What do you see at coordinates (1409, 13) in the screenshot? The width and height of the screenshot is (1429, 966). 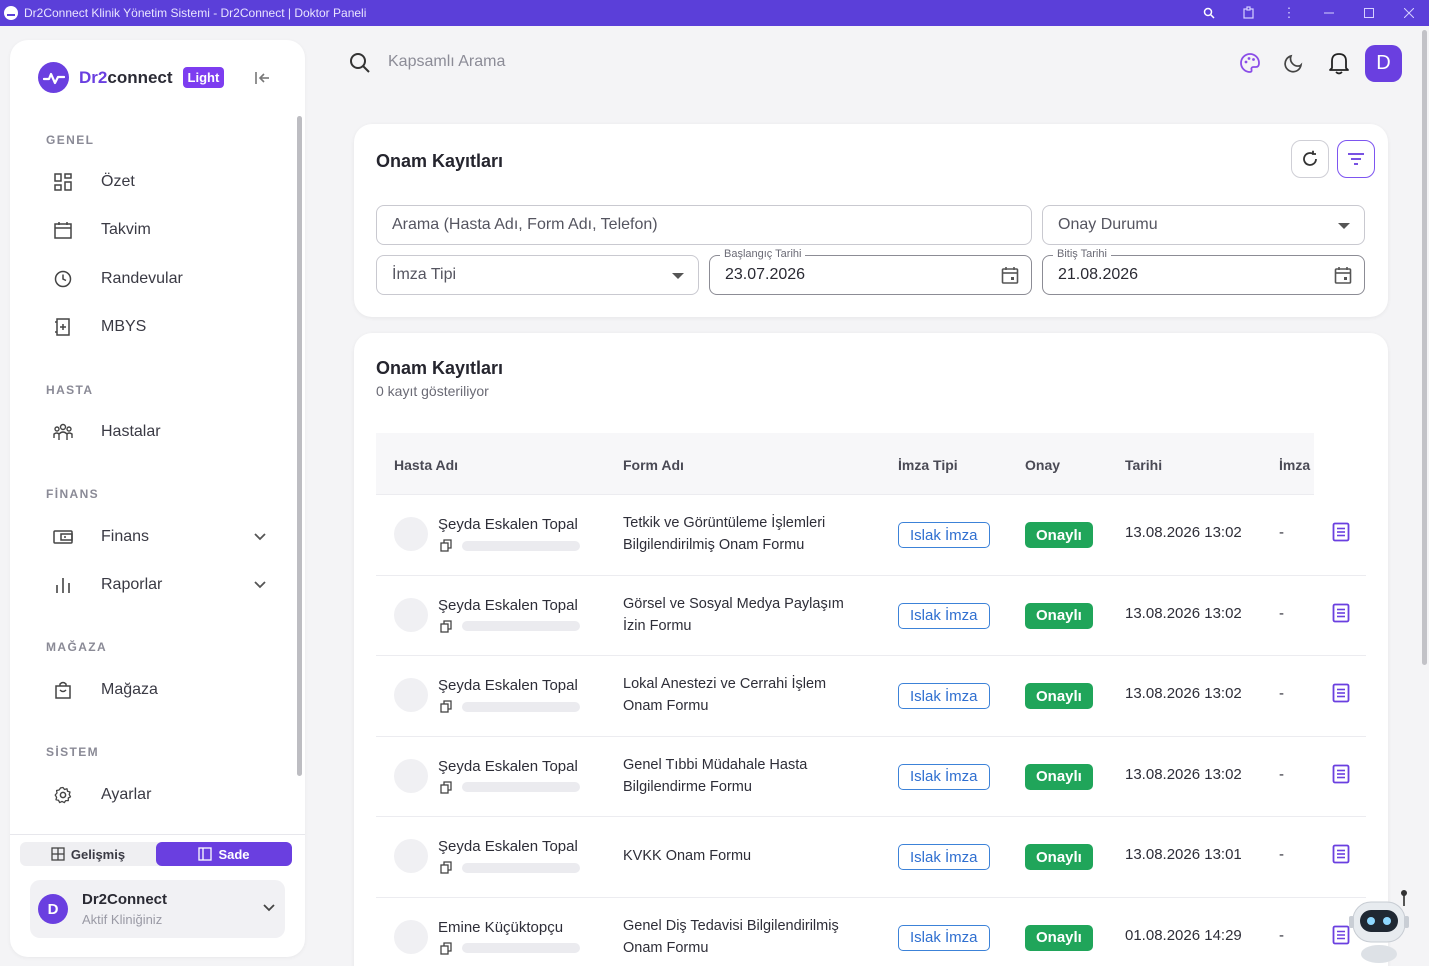 I see `close-button` at bounding box center [1409, 13].